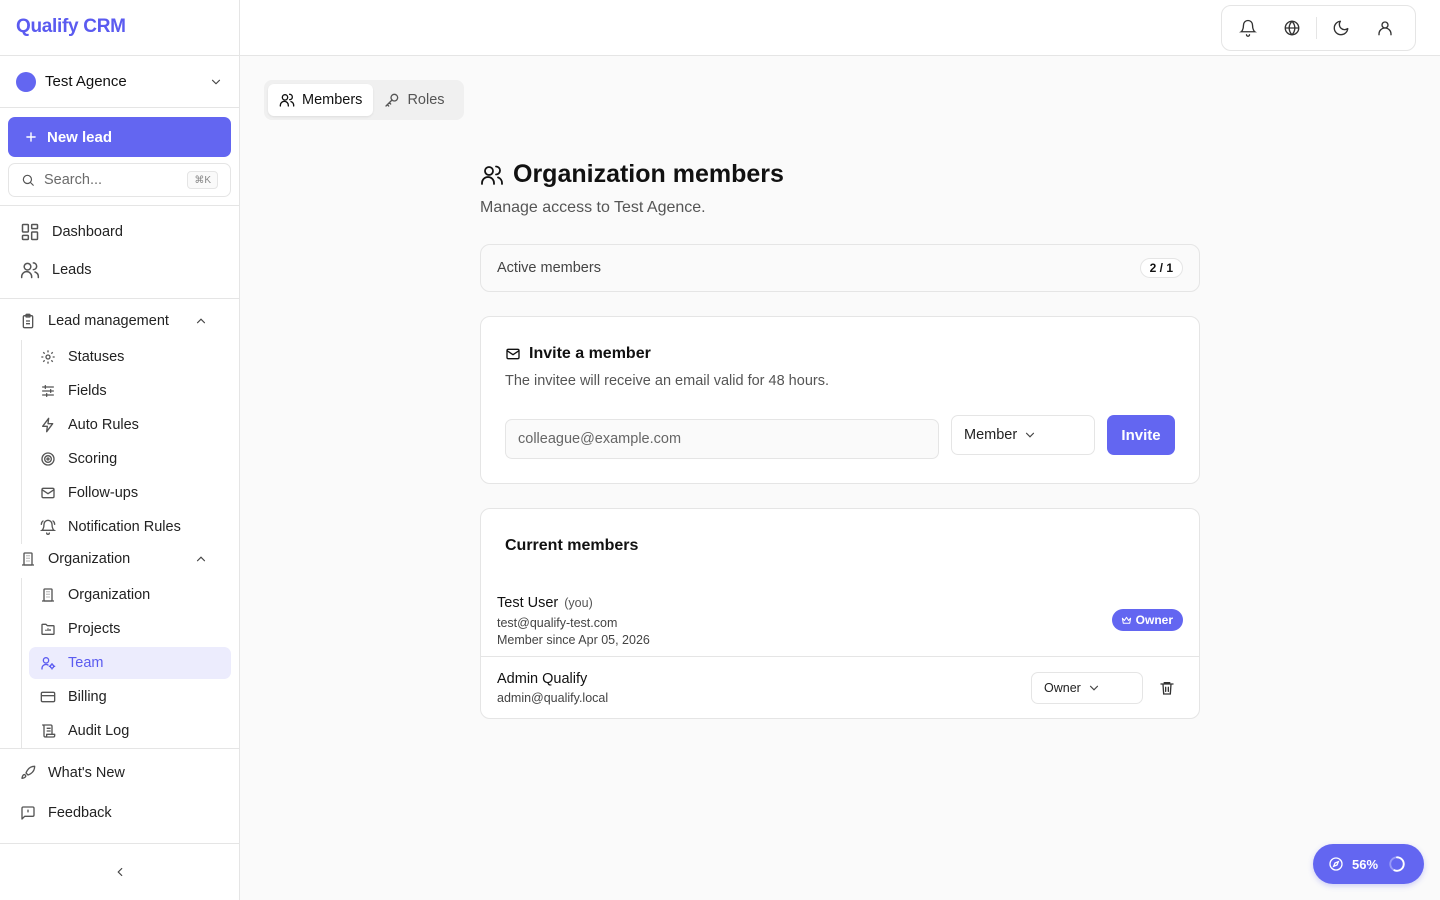  I want to click on search-shortcut: ⌘K, so click(202, 180).